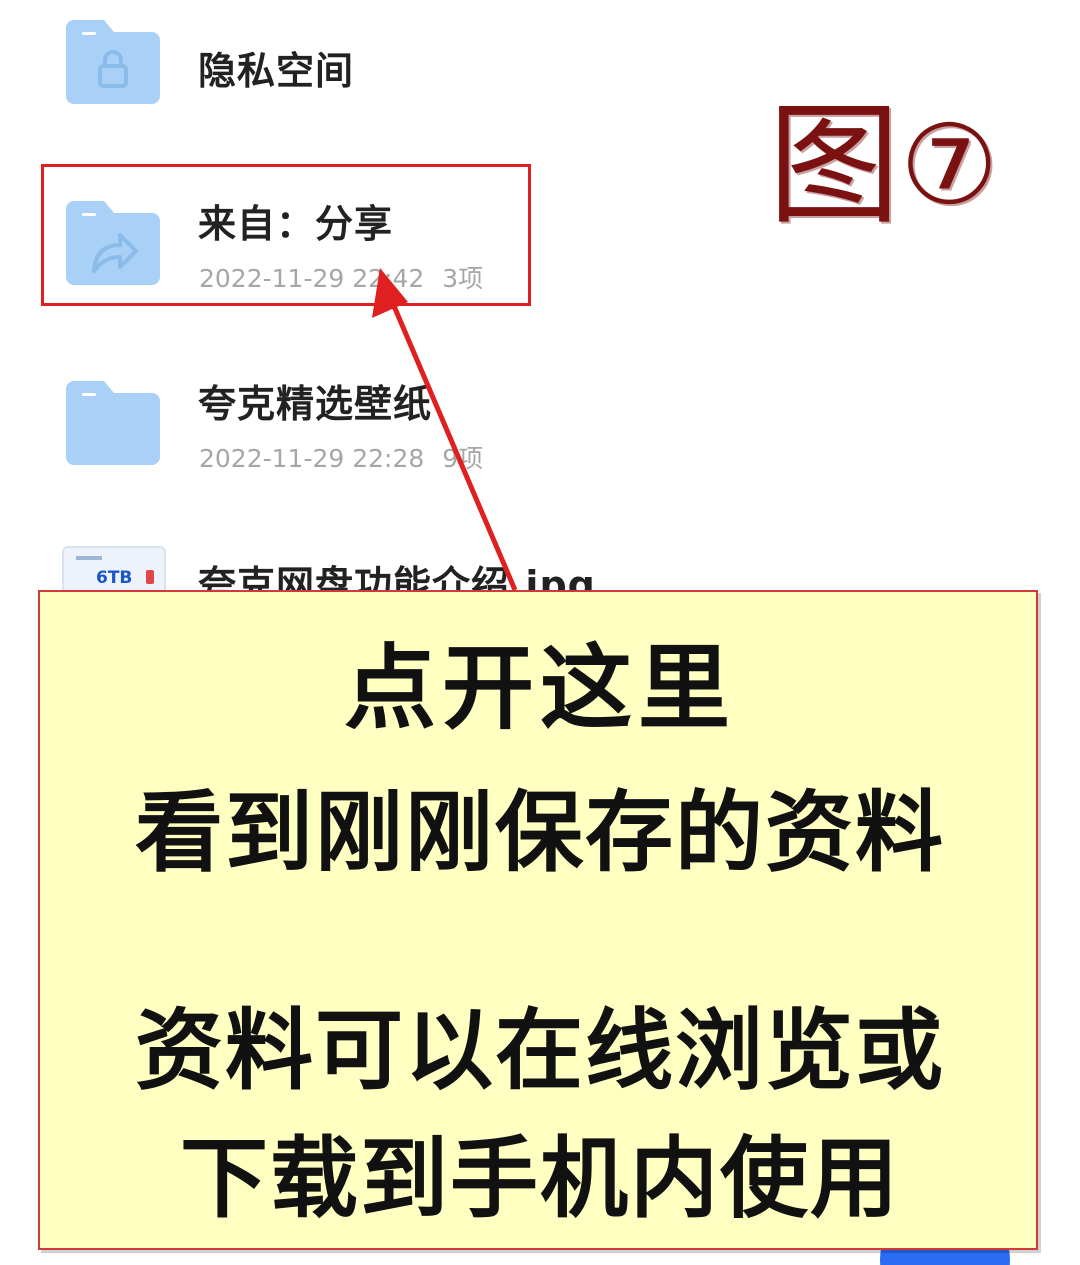  Describe the element at coordinates (286, 235) in the screenshot. I see `highlight-box` at that location.